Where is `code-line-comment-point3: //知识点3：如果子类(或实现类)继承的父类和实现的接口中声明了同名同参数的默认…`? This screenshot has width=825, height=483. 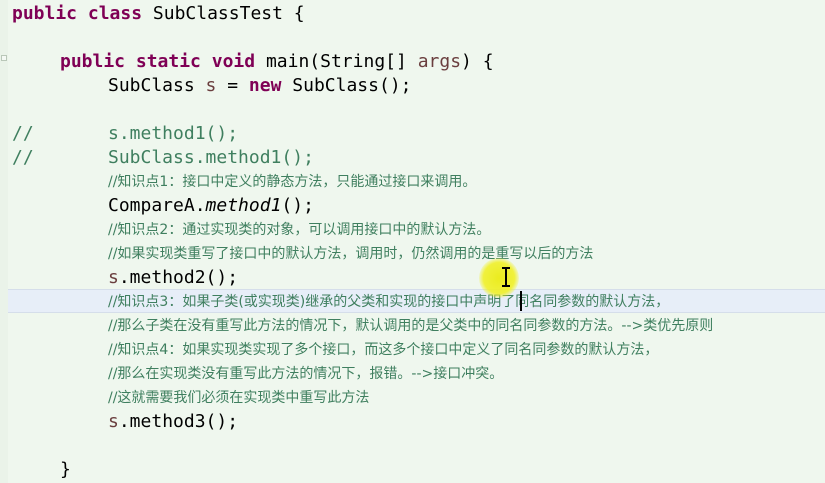 code-line-comment-point3: //知识点3：如果子类(或实现类)继承的父类和实现的接口中声明了同名同参数的默认… is located at coordinates (388, 302).